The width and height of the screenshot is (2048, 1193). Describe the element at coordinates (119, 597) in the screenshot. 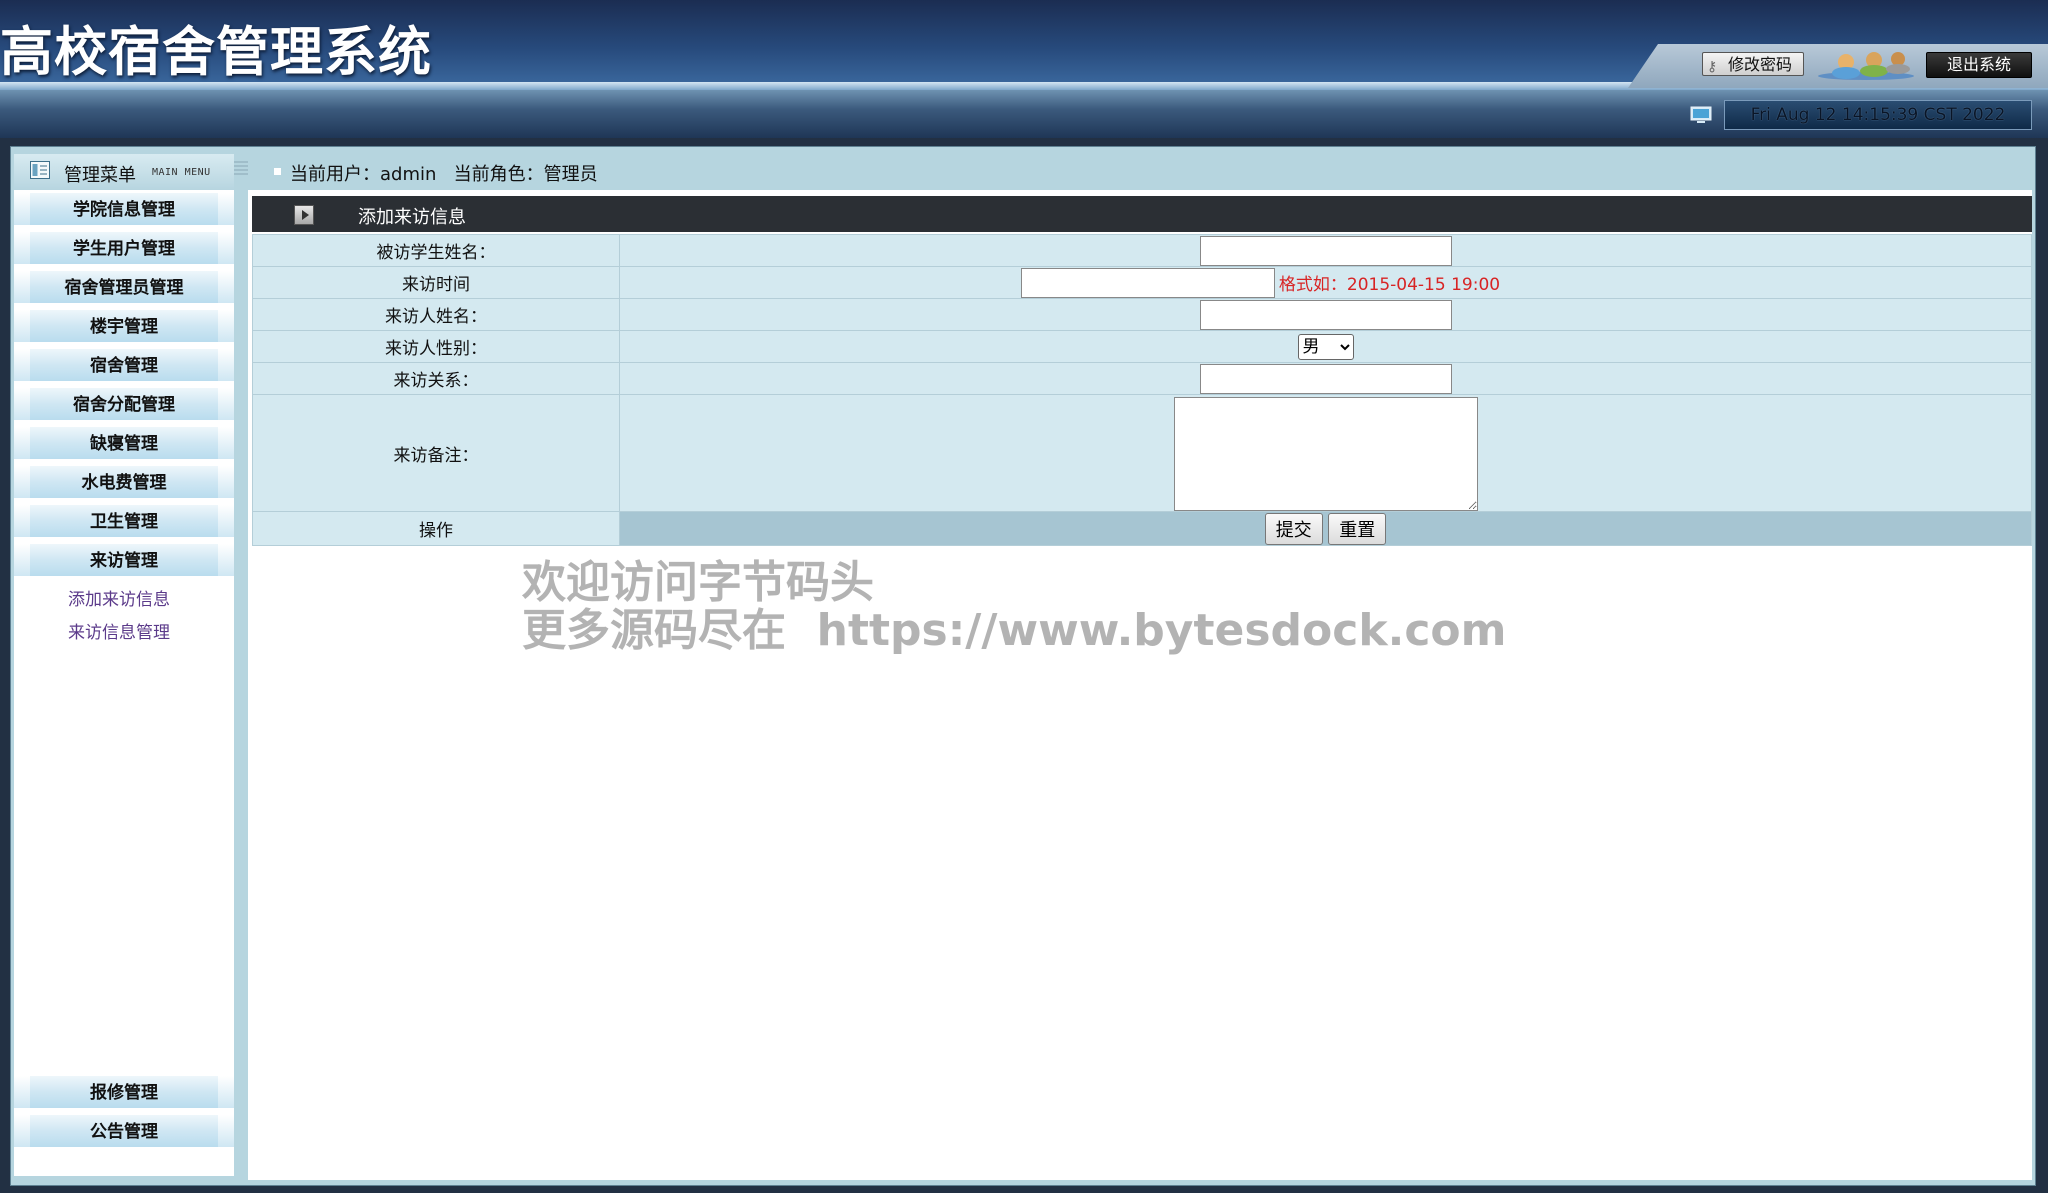

I see `submenu-add-visit: 添加来访信息` at that location.